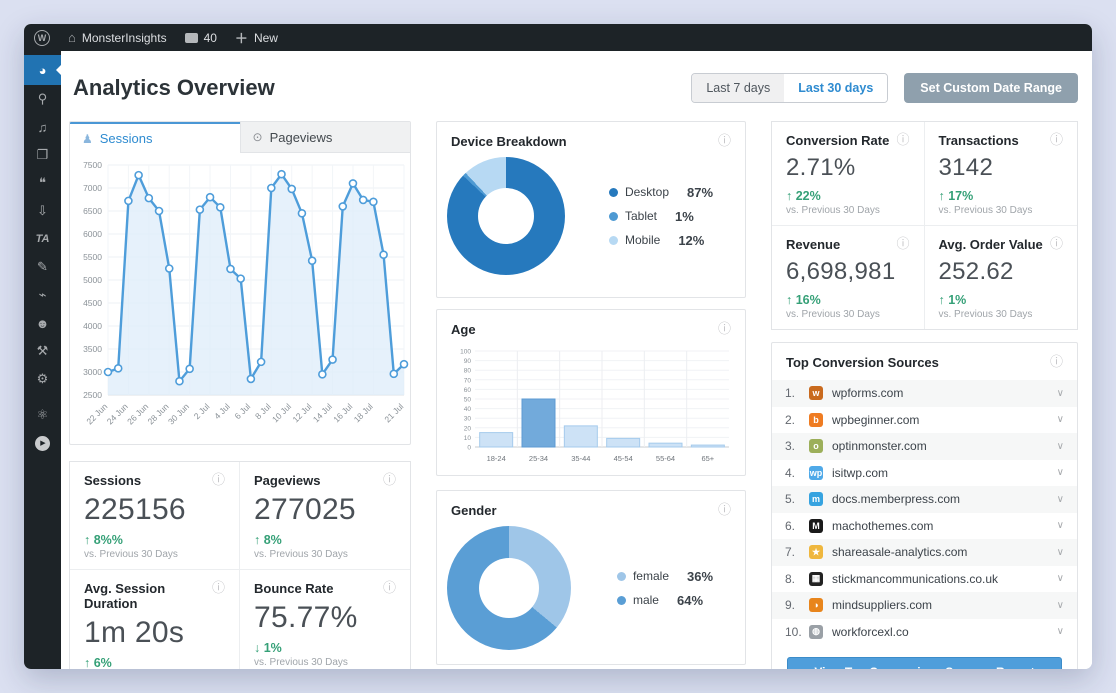 The image size is (1116, 693). What do you see at coordinates (268, 648) in the screenshot?
I see `metric-change: ↓ 1%` at bounding box center [268, 648].